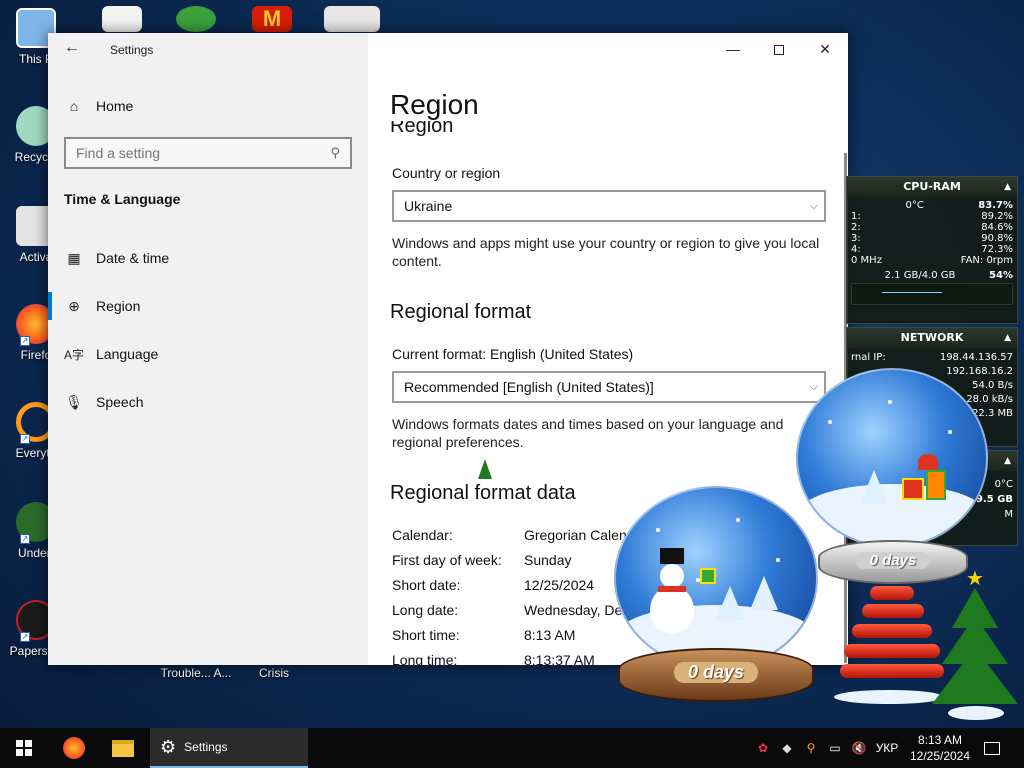  What do you see at coordinates (208, 354) in the screenshot?
I see `sidebar-item-language: A字 Language` at bounding box center [208, 354].